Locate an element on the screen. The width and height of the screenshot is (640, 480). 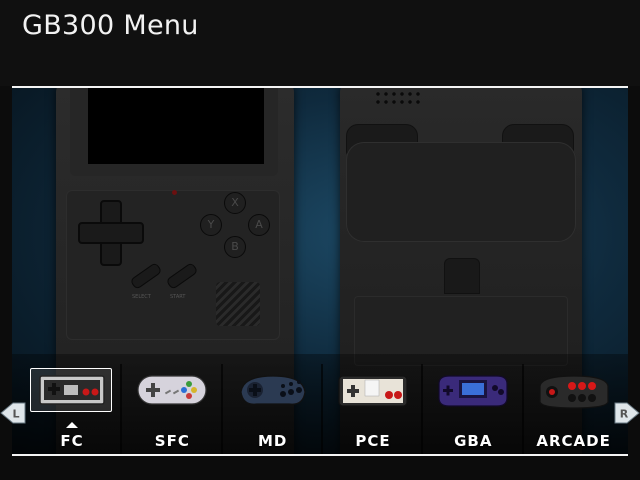
next-page-arrow-icon: R is located at coordinates (627, 413).